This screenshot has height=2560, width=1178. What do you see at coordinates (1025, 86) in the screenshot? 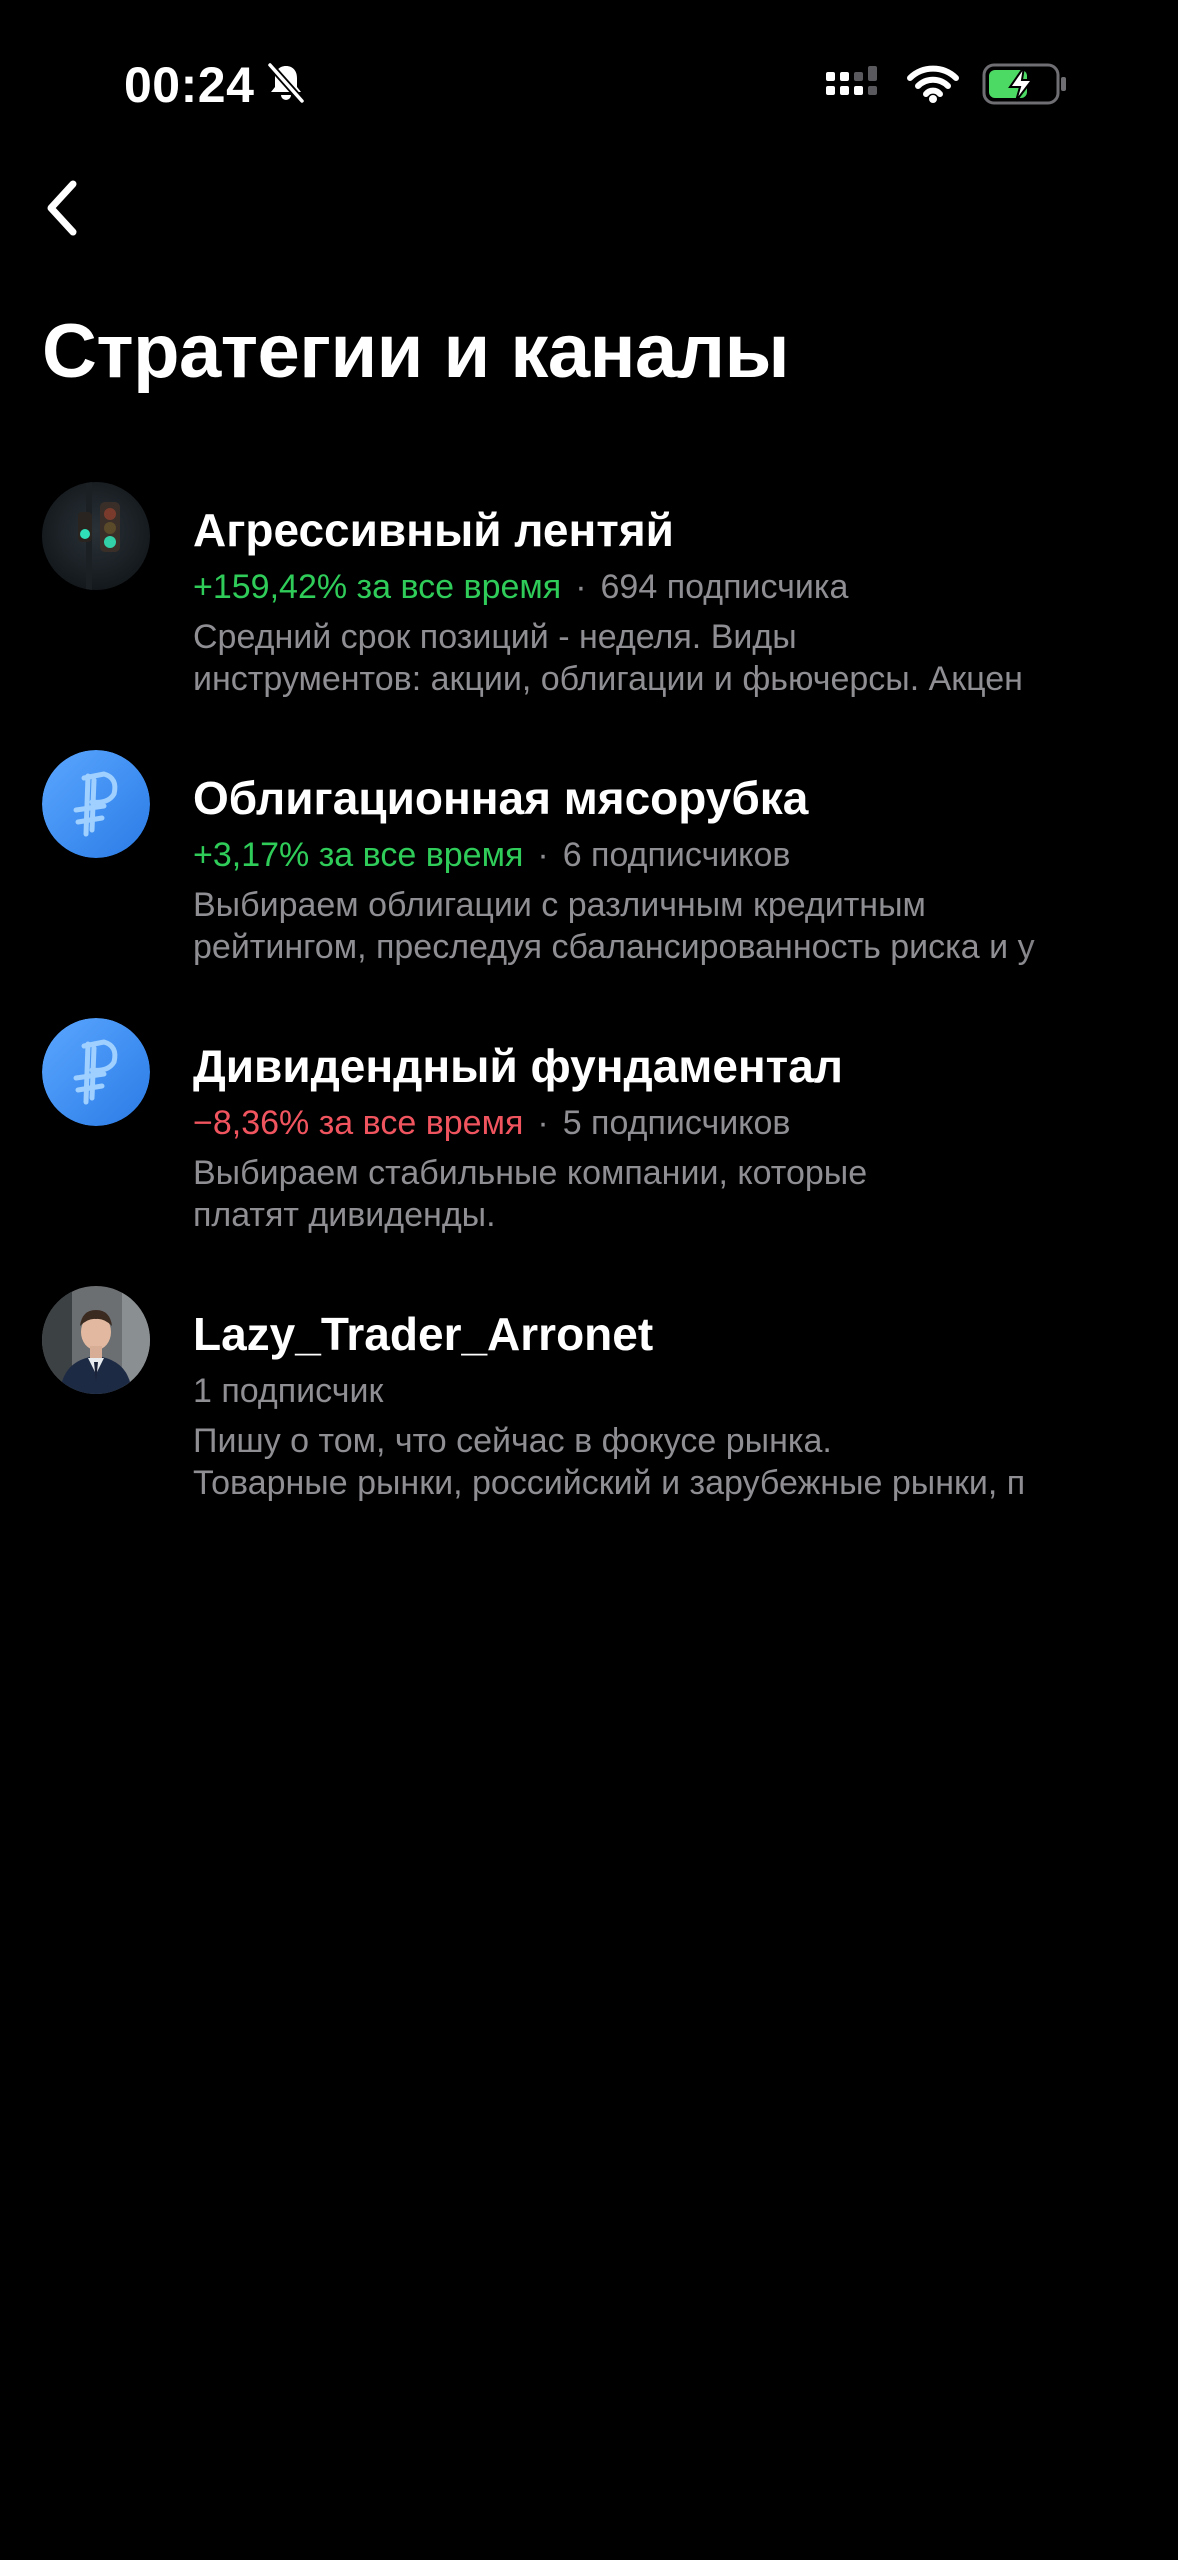
I see `battery-charging-icon` at bounding box center [1025, 86].